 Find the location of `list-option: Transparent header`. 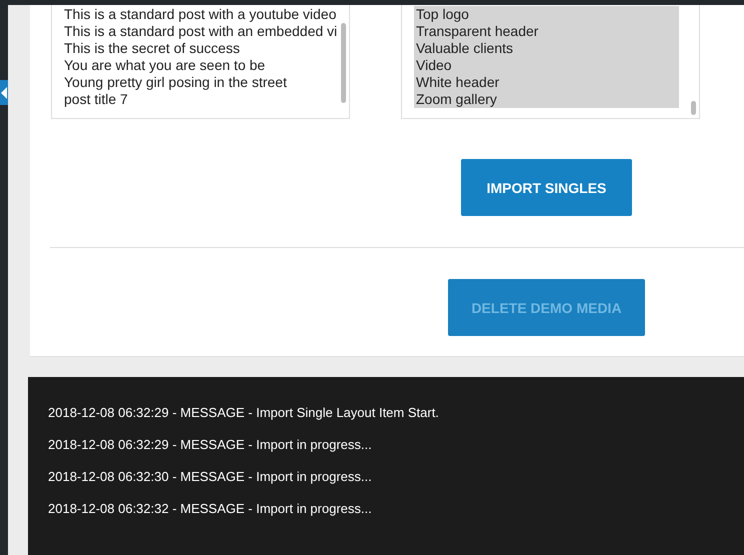

list-option: Transparent header is located at coordinates (546, 31).